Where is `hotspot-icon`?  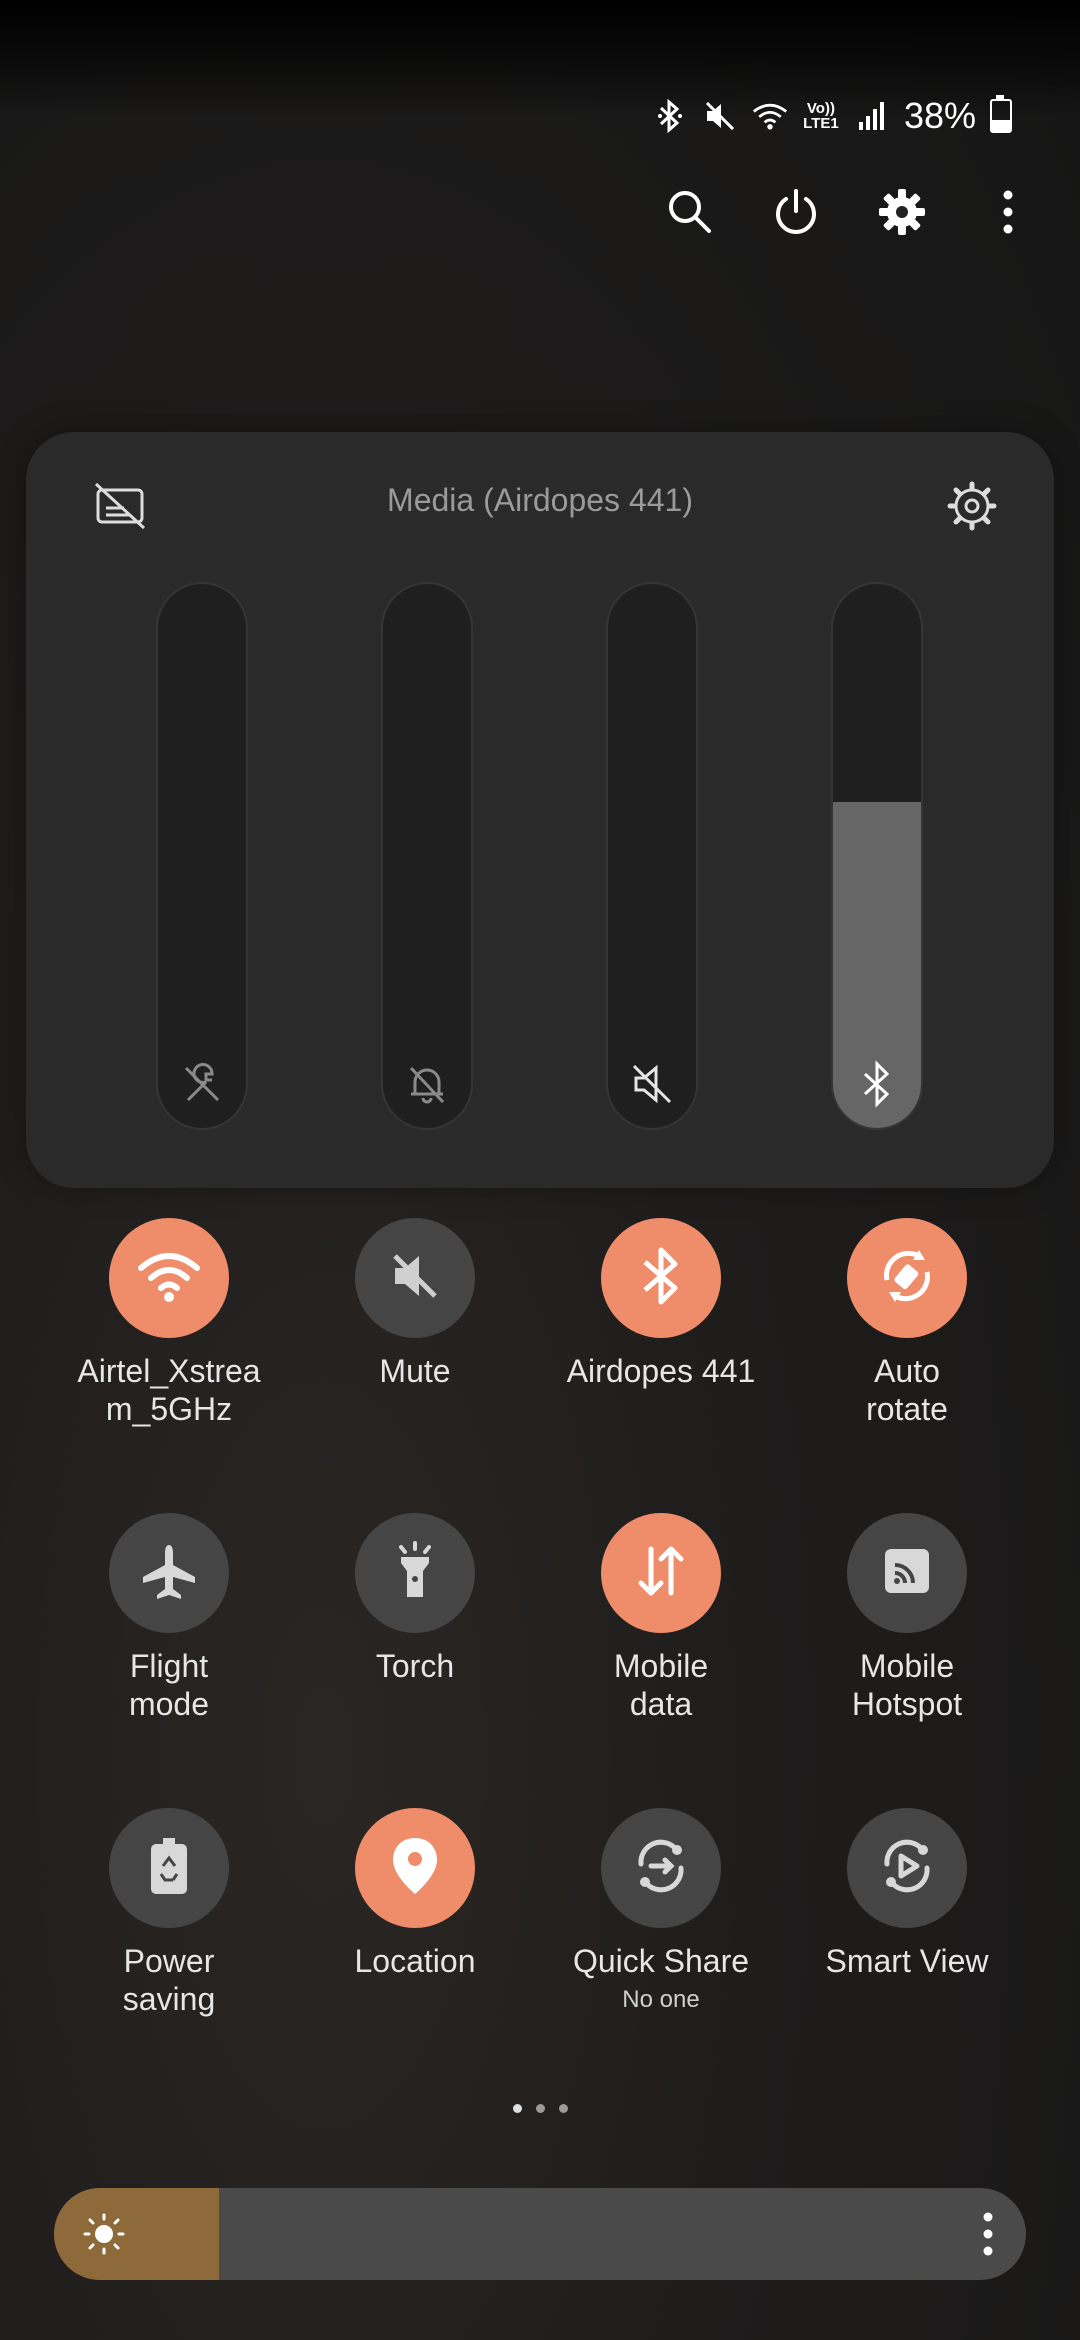
hotspot-icon is located at coordinates (907, 1573).